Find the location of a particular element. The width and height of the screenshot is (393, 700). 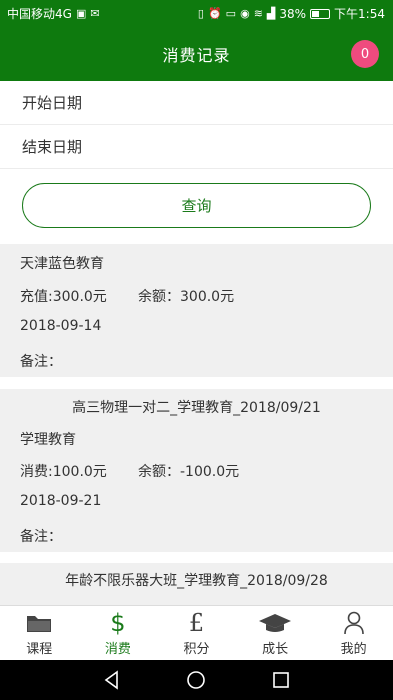

clock: 下午1:54 is located at coordinates (359, 14).